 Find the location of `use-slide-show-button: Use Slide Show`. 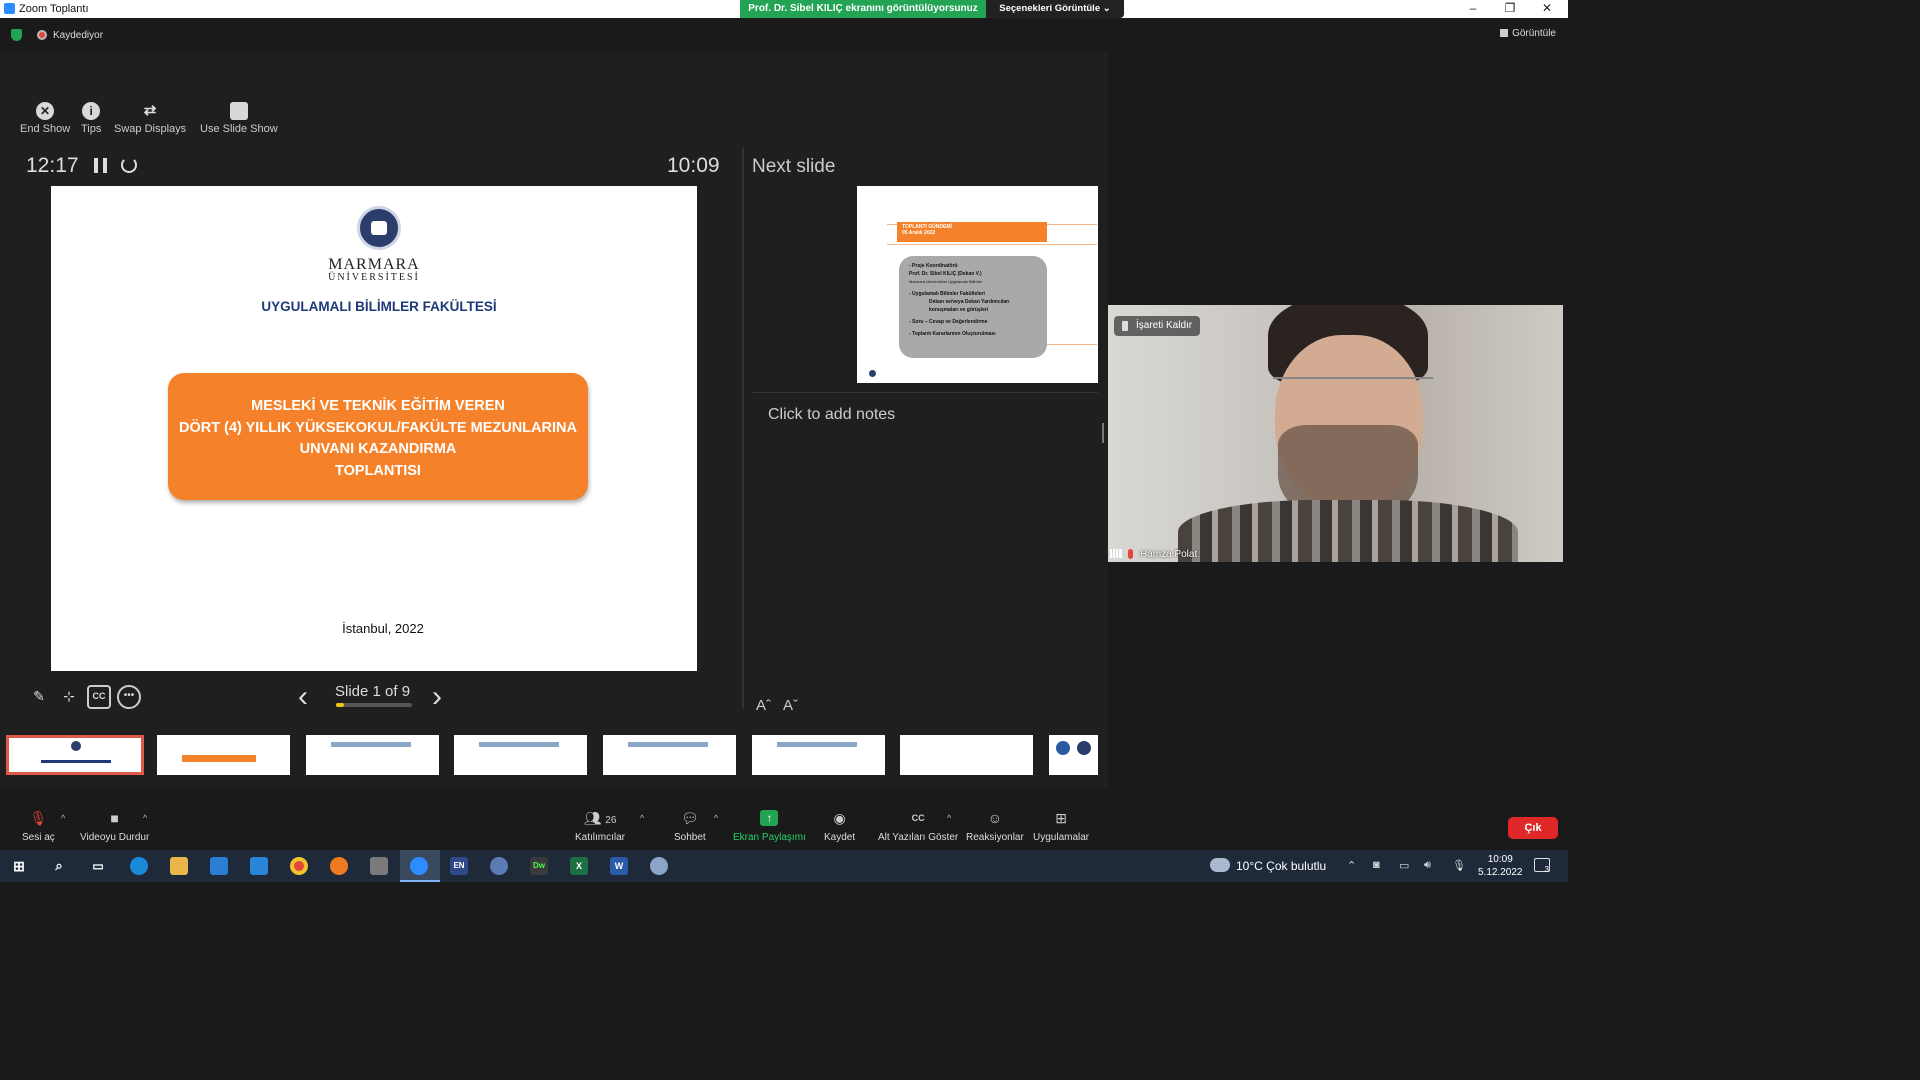

use-slide-show-button: Use Slide Show is located at coordinates (239, 118).